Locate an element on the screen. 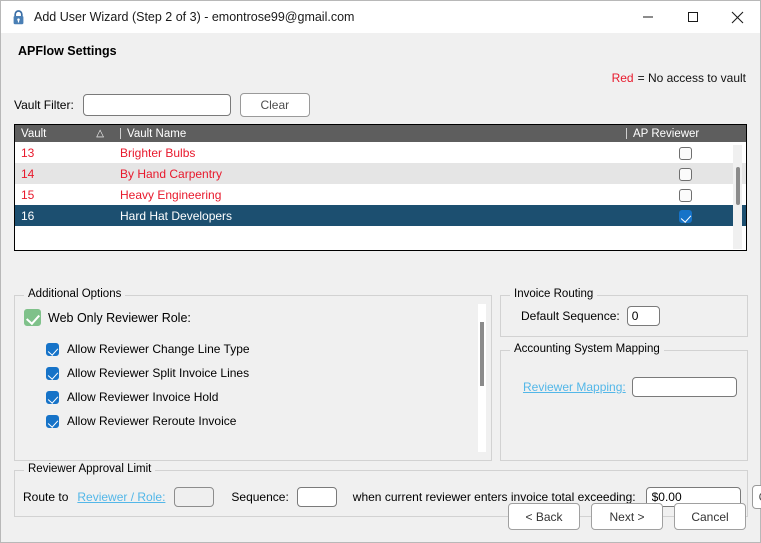  vault-filter-label: Vault Filter: is located at coordinates (44, 105).